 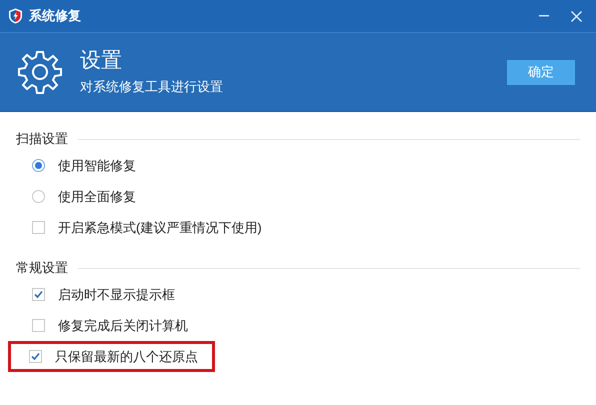 I want to click on section-heading: 扫描设置, so click(x=42, y=139).